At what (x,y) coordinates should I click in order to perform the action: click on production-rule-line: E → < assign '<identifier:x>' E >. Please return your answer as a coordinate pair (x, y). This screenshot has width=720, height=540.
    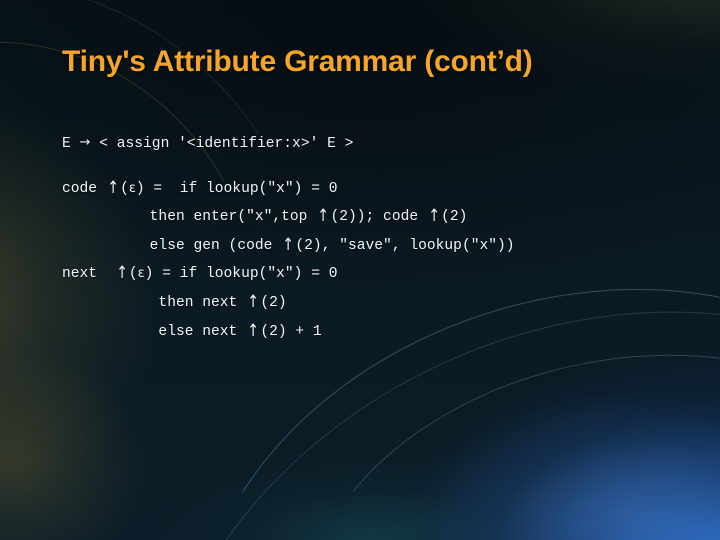
    Looking at the image, I should click on (391, 144).